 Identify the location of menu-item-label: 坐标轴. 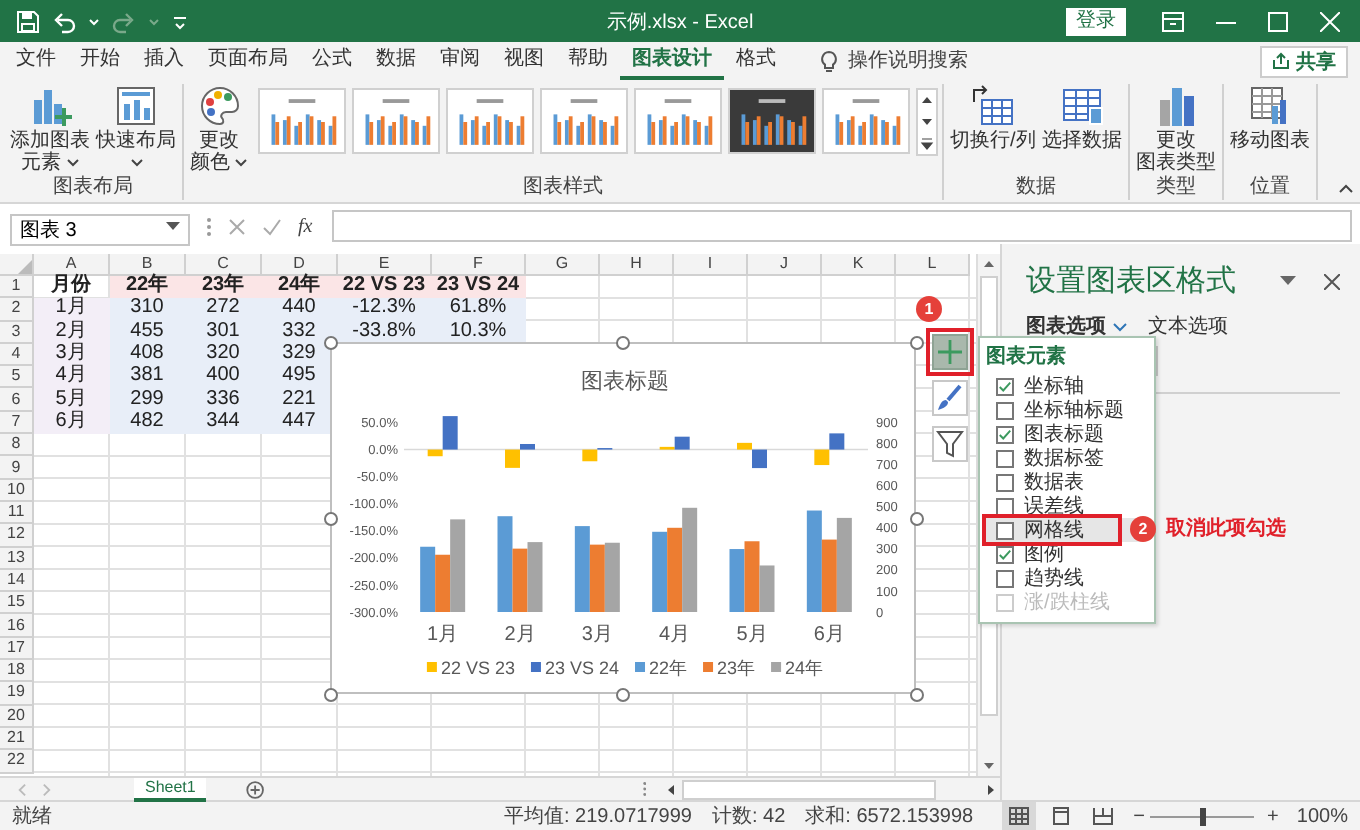
(1054, 386).